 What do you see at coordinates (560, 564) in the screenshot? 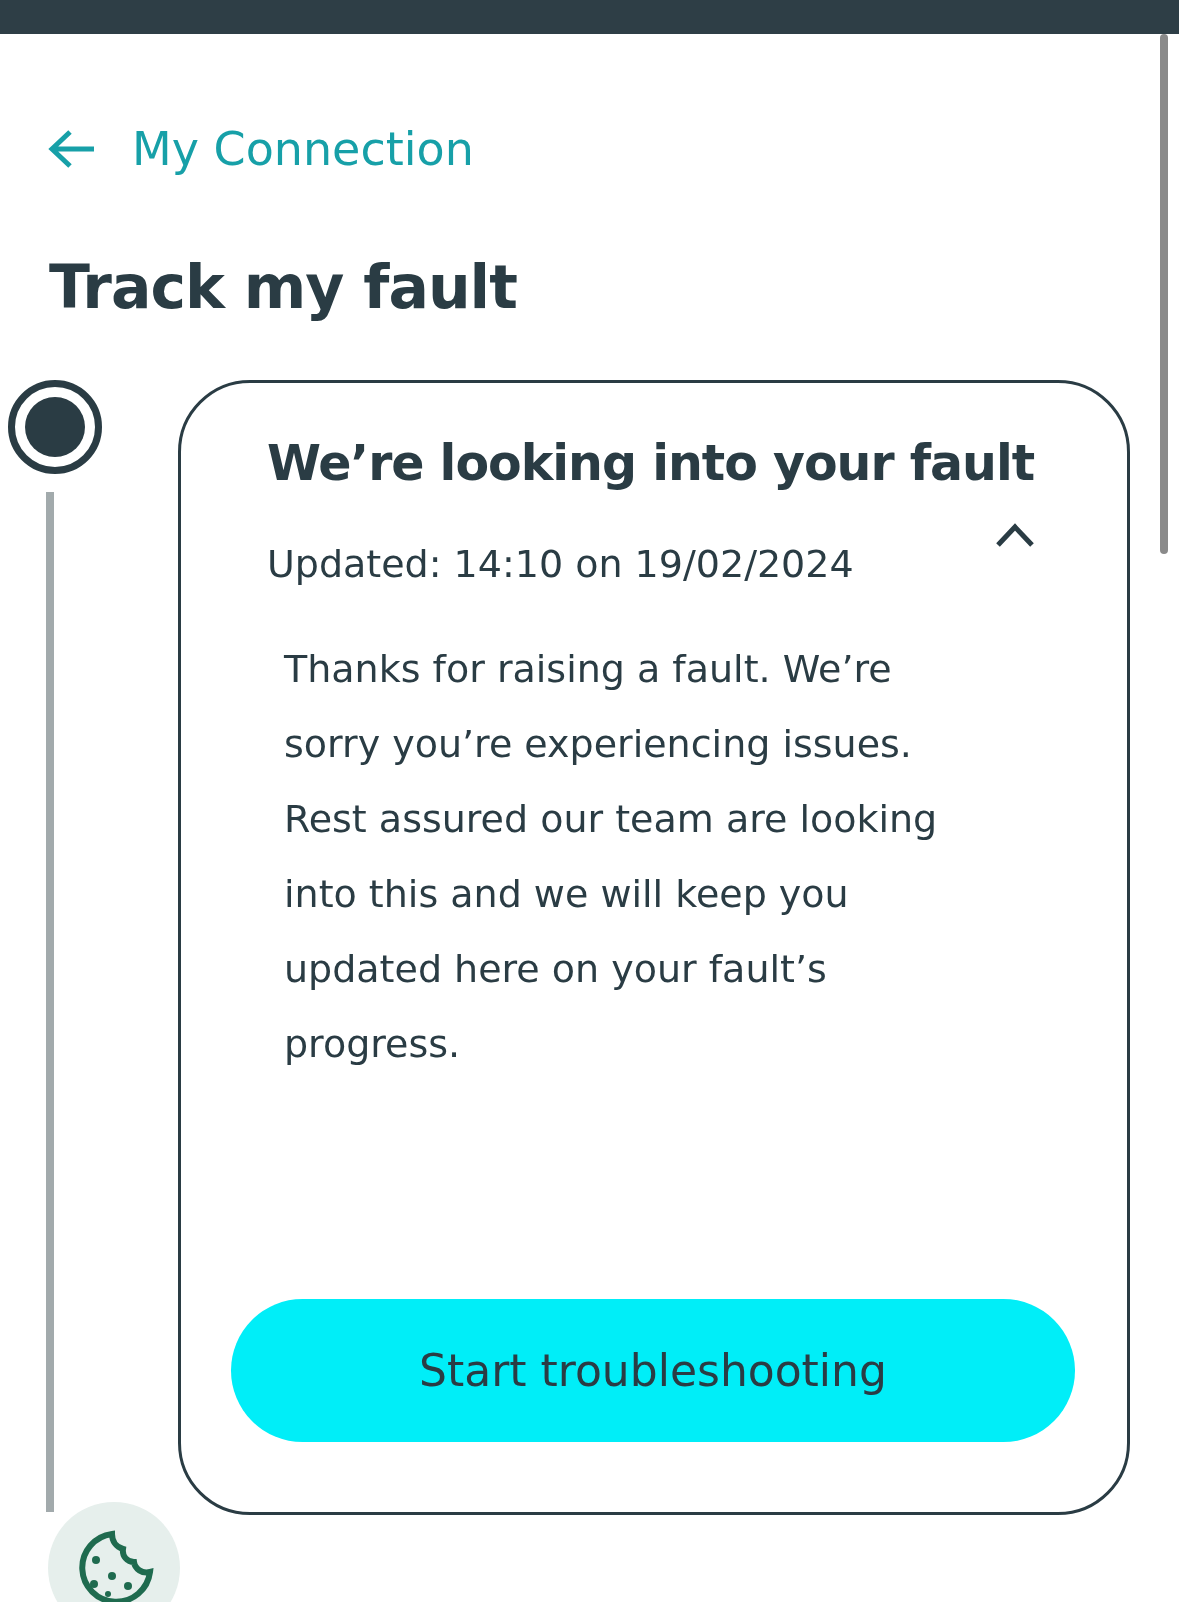
I see `updated-time: Updated: 14:10 on 19/02/2024` at bounding box center [560, 564].